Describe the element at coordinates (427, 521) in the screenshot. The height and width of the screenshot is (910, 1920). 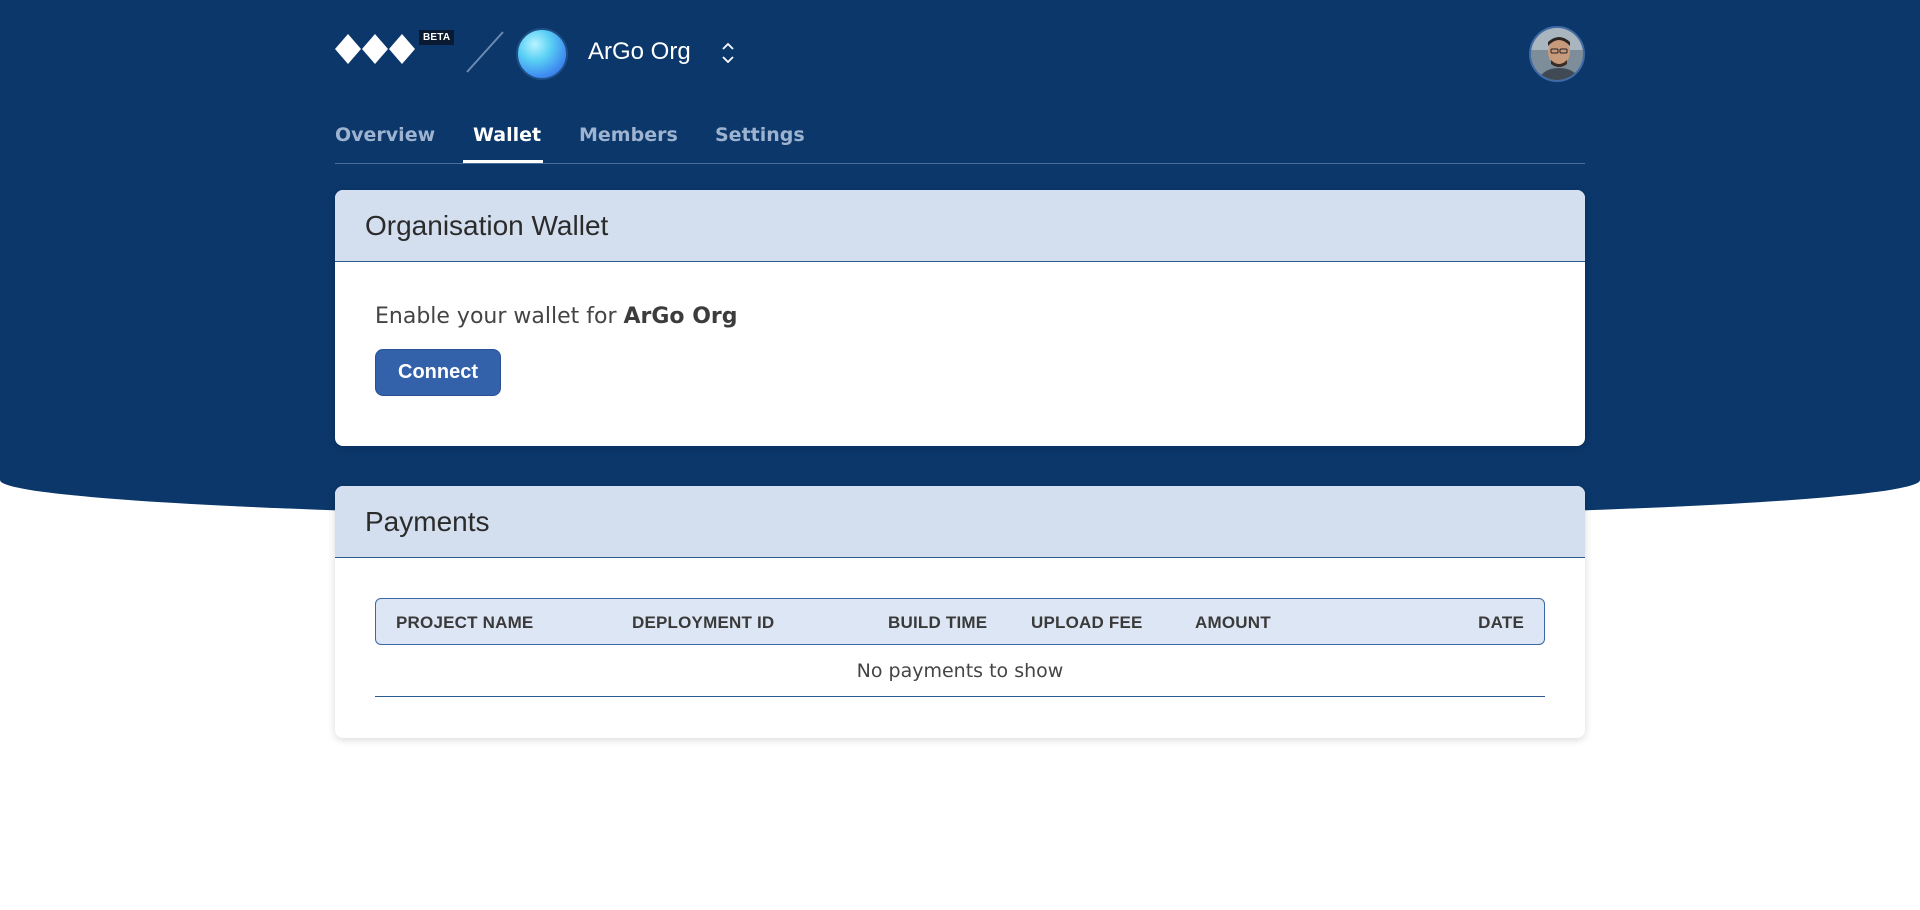
I see `payments-card-title: Payments` at that location.